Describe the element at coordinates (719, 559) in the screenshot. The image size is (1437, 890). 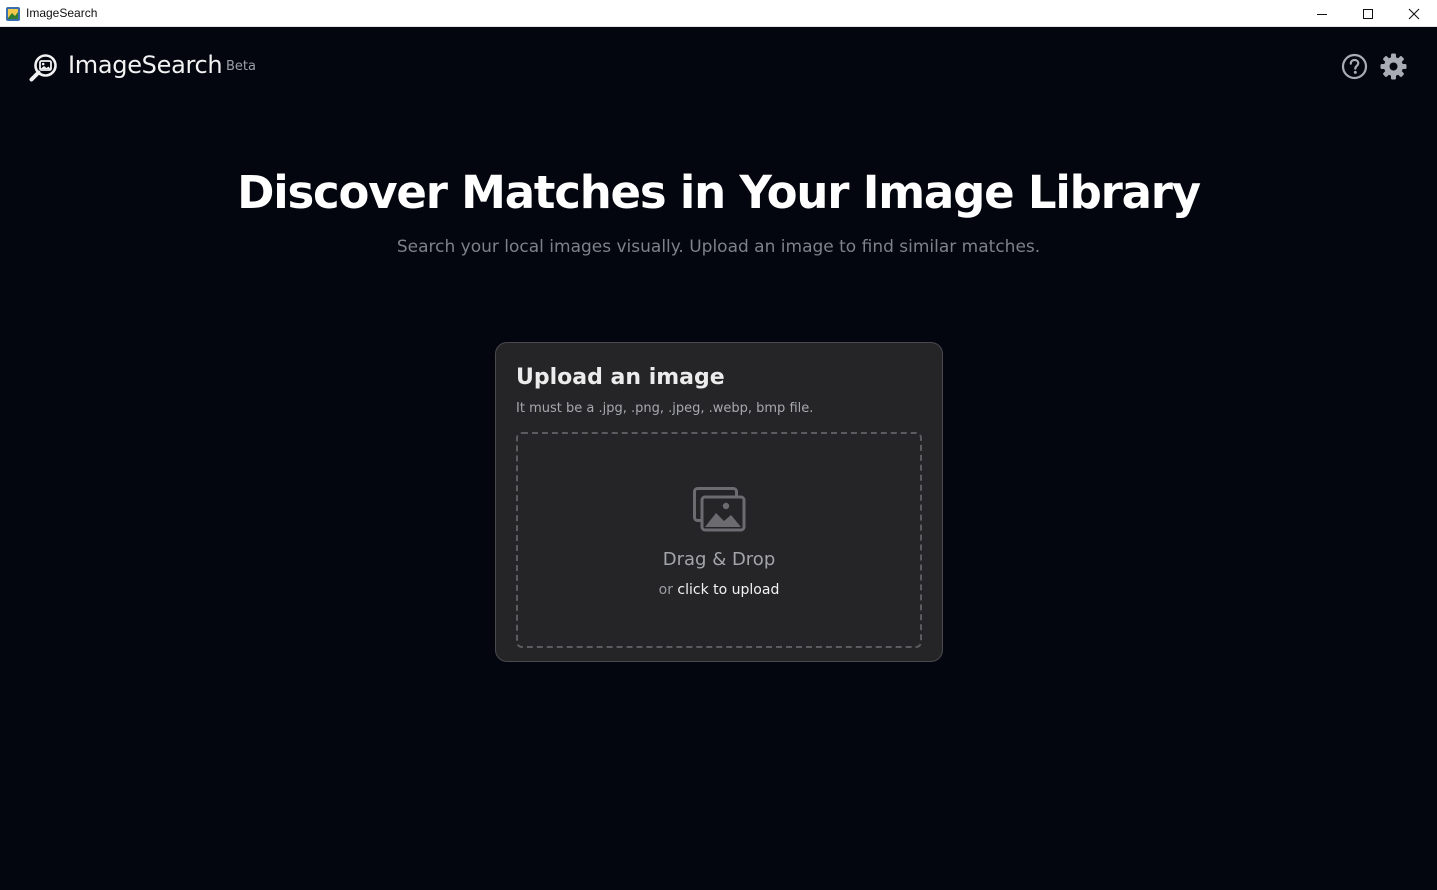
I see `drop-title: Drag & Drop` at that location.